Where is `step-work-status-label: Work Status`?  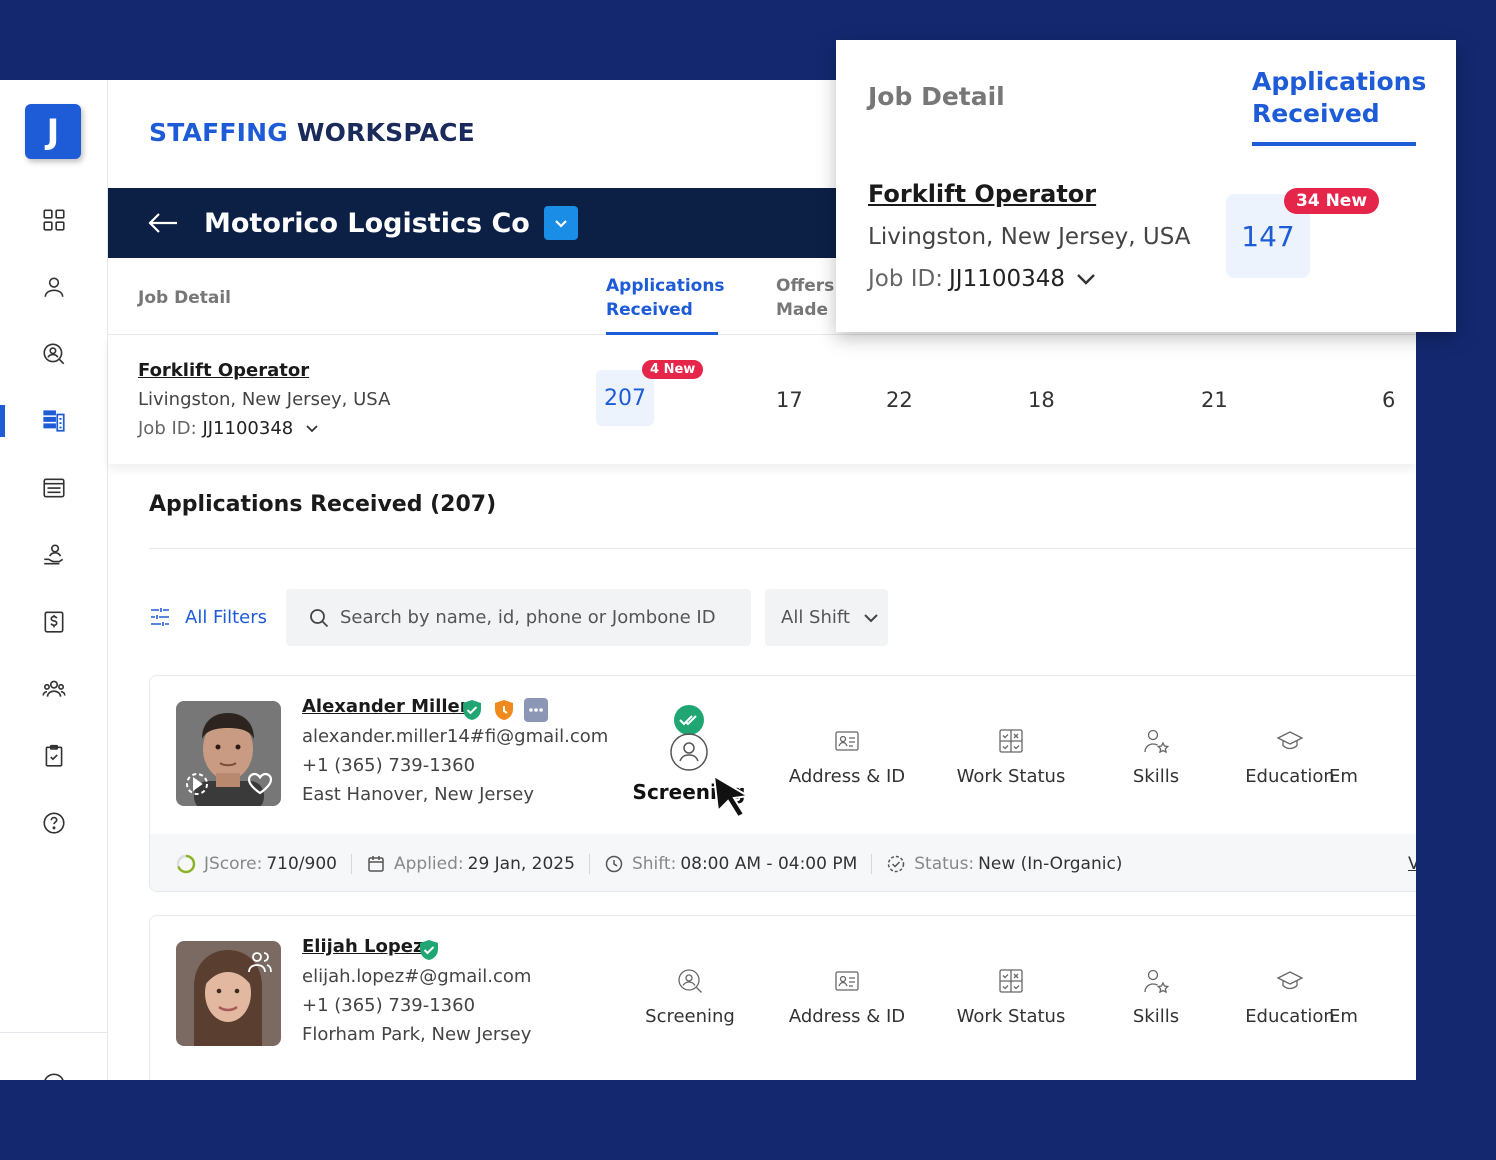
step-work-status-label: Work Status is located at coordinates (1011, 776).